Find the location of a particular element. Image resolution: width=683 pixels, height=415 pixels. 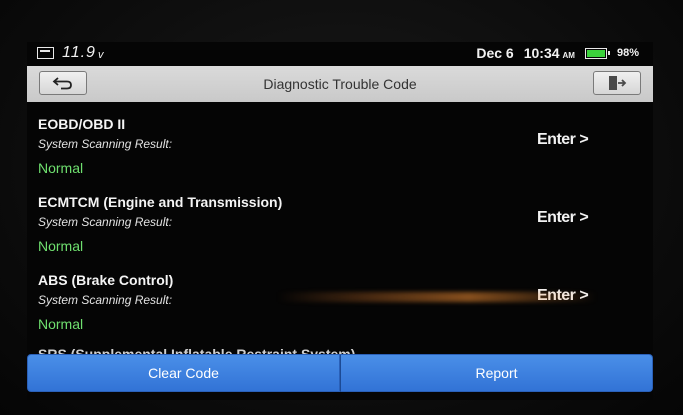

page-title: Diagnostic Trouble Code is located at coordinates (340, 84).